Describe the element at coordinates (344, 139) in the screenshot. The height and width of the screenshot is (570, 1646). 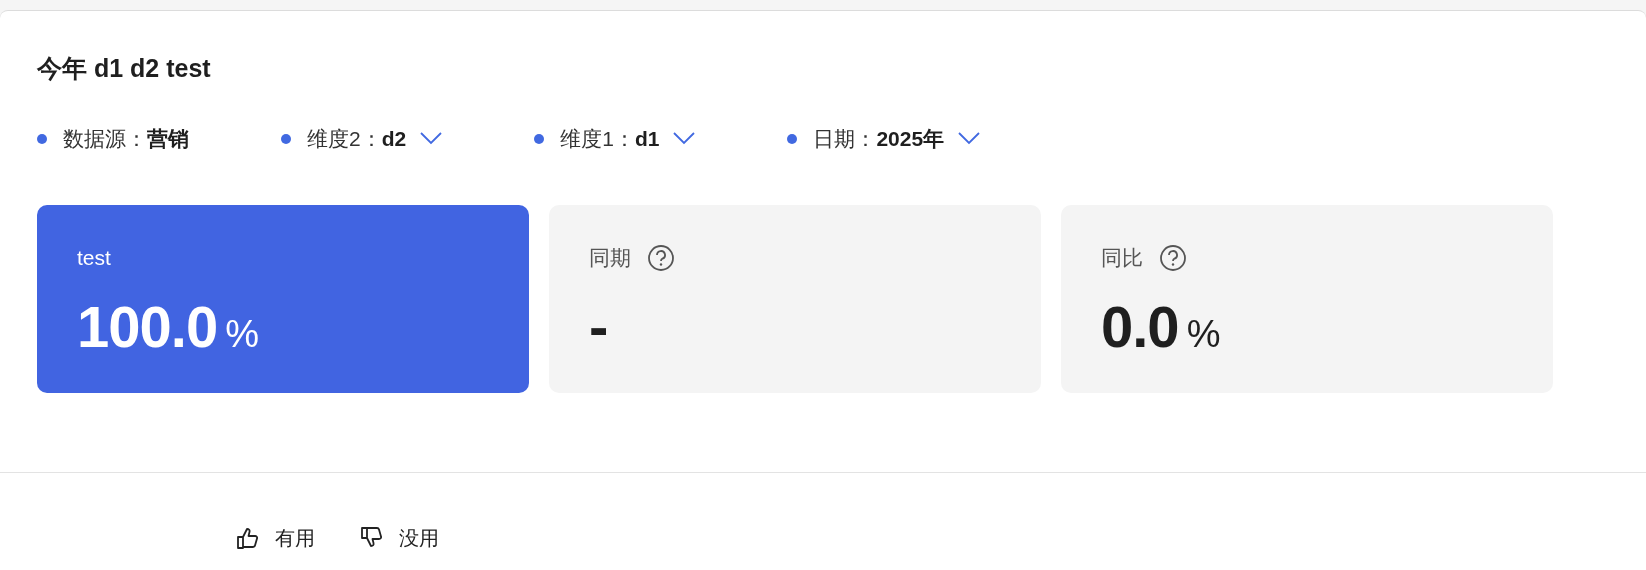
I see `filter-label: 维度2：` at that location.